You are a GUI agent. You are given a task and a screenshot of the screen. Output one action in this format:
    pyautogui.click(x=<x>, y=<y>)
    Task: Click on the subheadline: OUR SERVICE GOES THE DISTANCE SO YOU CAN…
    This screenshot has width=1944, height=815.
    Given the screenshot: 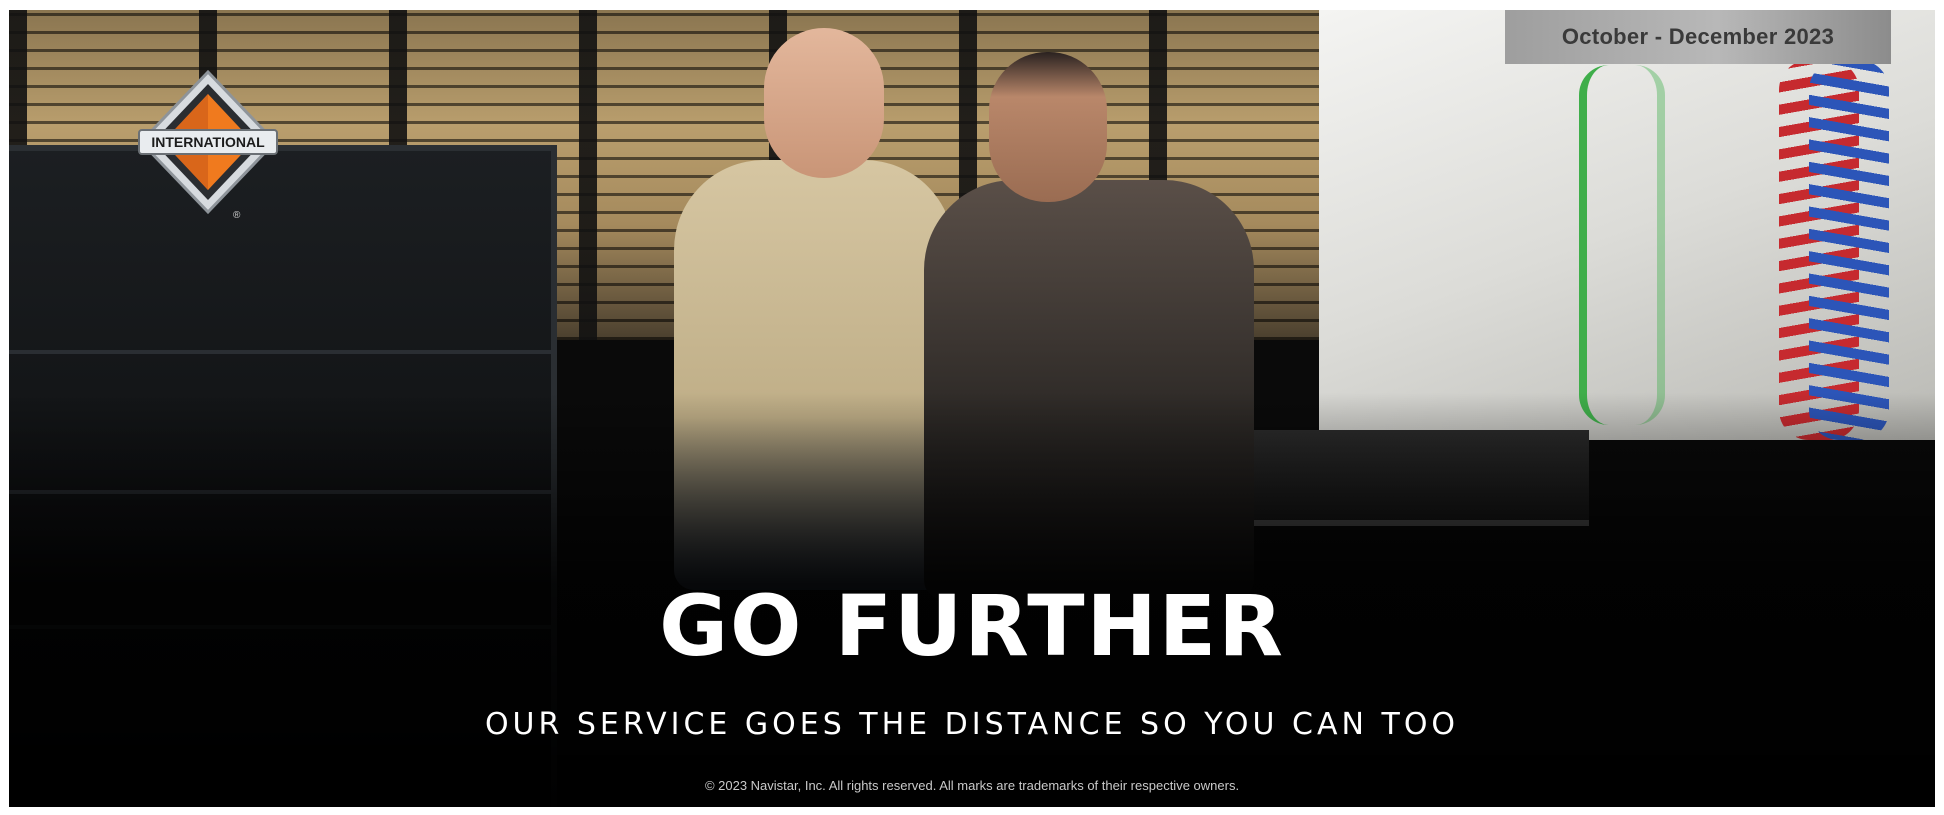 What is the action you would take?
    pyautogui.click(x=972, y=724)
    